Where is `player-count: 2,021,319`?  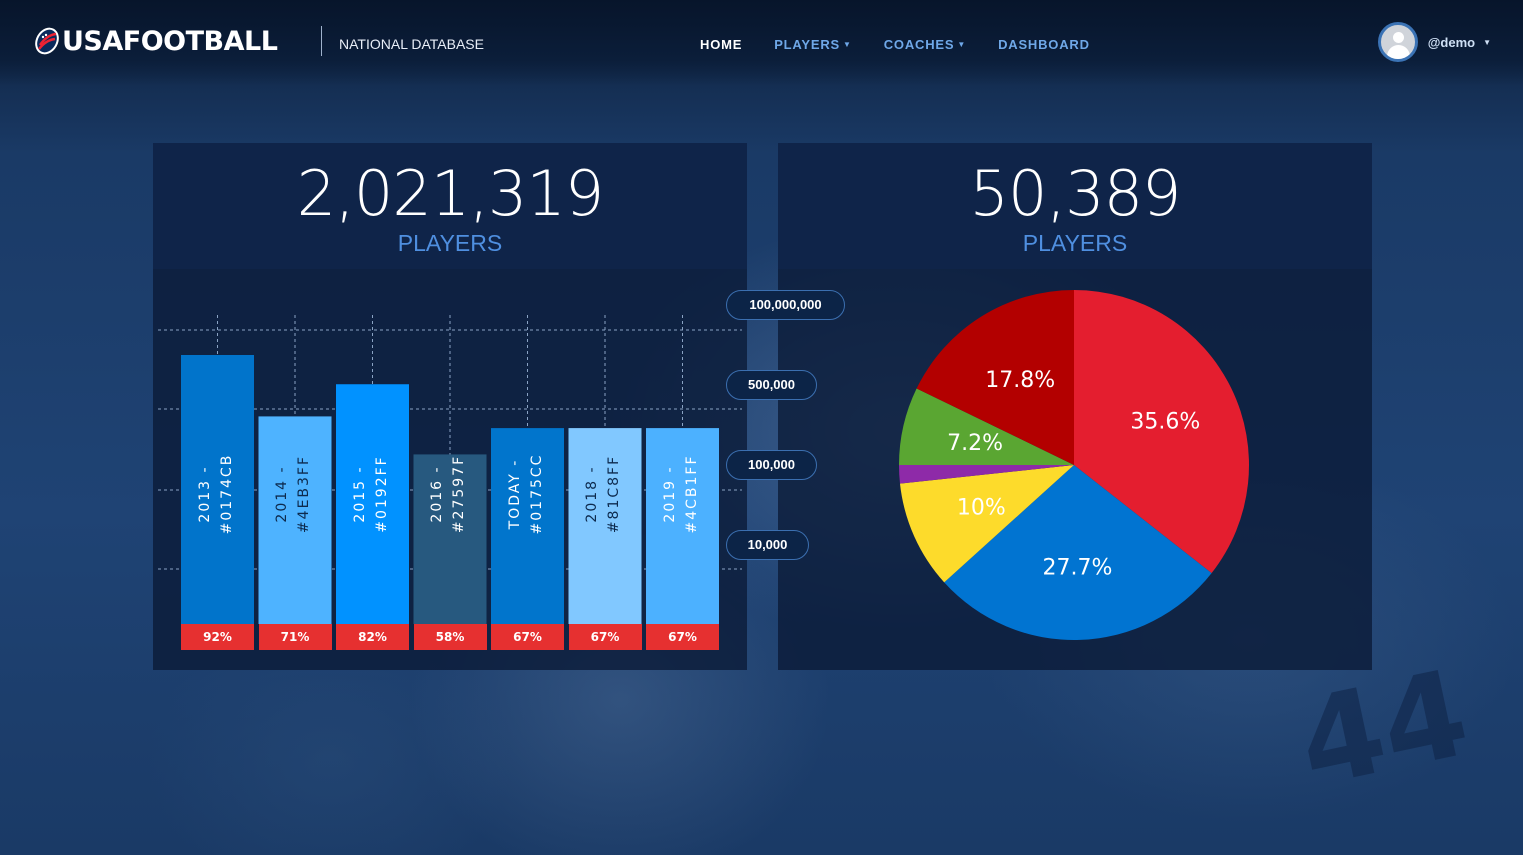
player-count: 2,021,319 is located at coordinates (450, 193).